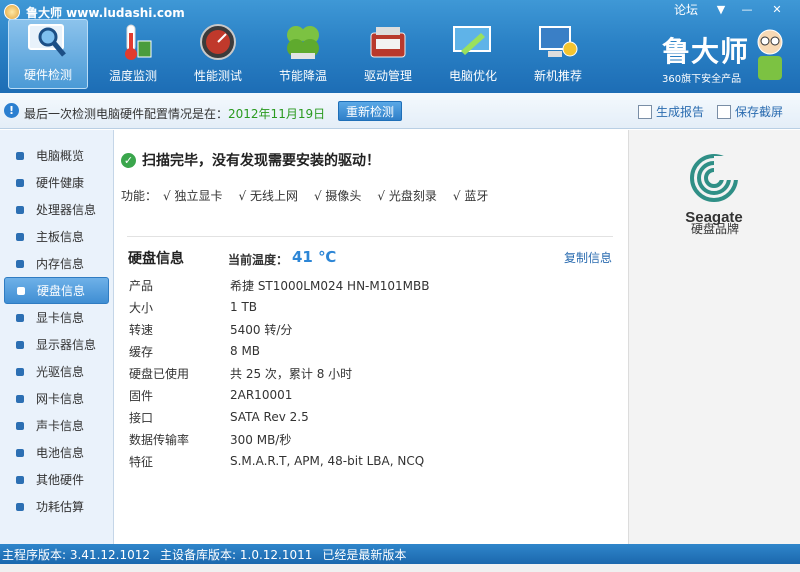 Image resolution: width=800 pixels, height=572 pixels. I want to click on tool-performance: 性能测试, so click(218, 54).